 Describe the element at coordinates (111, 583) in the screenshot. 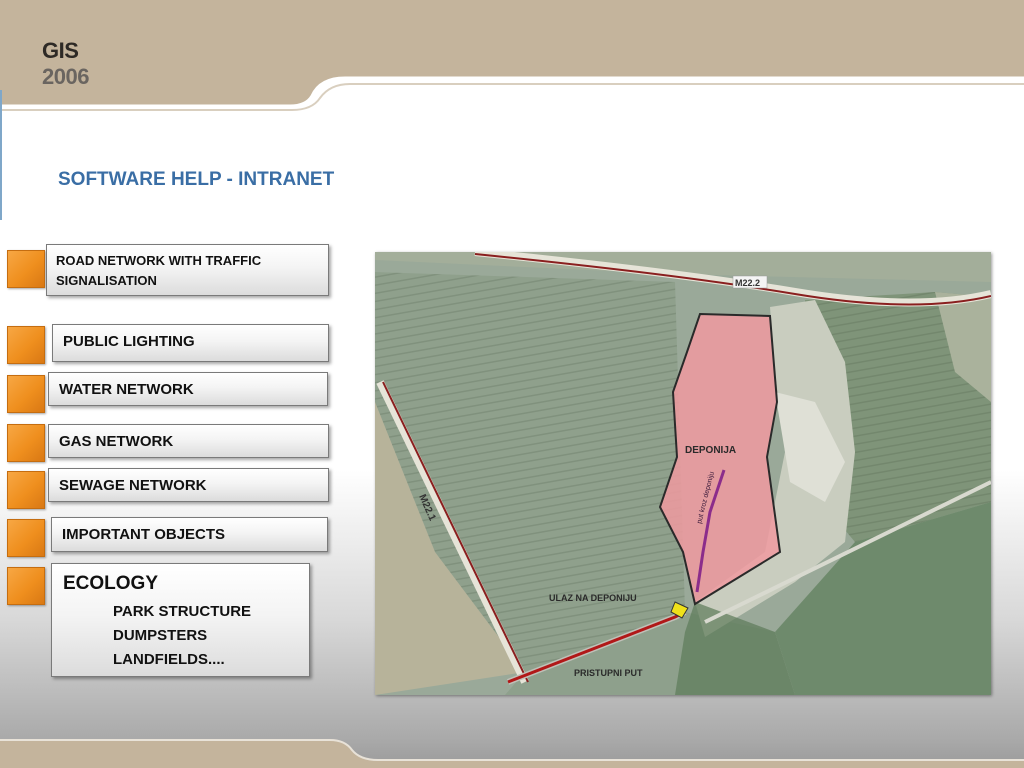

I see `menu-ecology-title: ECOLOGY` at that location.